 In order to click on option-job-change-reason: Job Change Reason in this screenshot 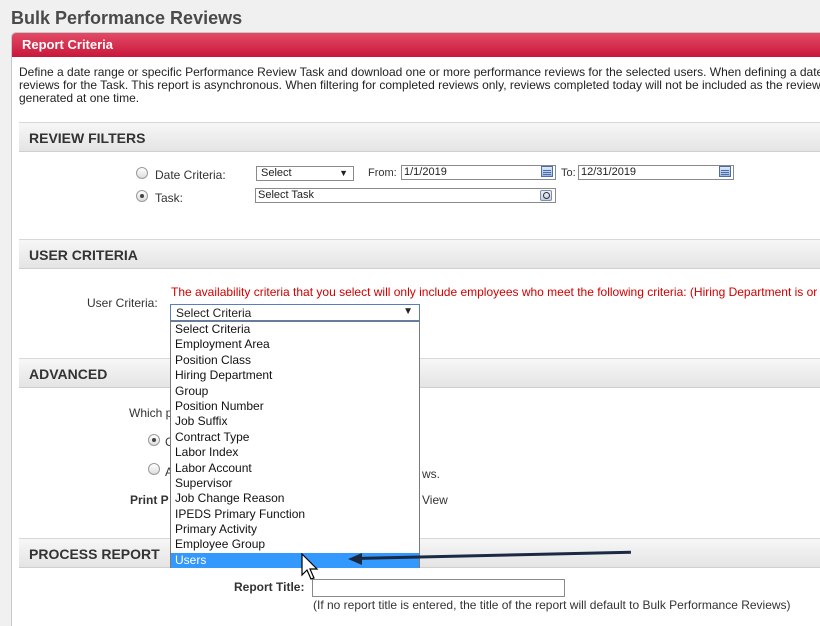, I will do `click(295, 498)`.